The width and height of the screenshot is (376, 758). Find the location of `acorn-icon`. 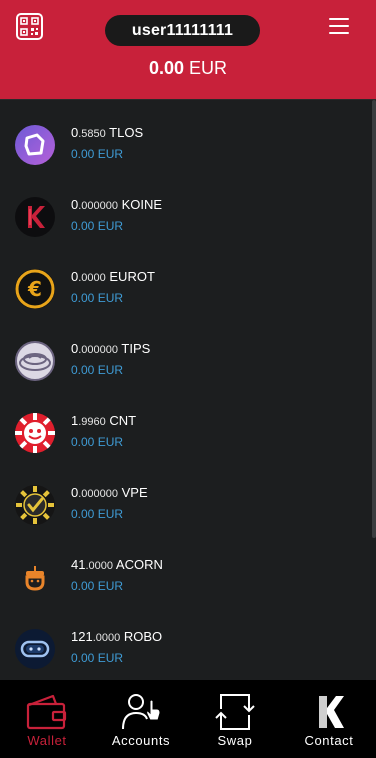

acorn-icon is located at coordinates (35, 577).